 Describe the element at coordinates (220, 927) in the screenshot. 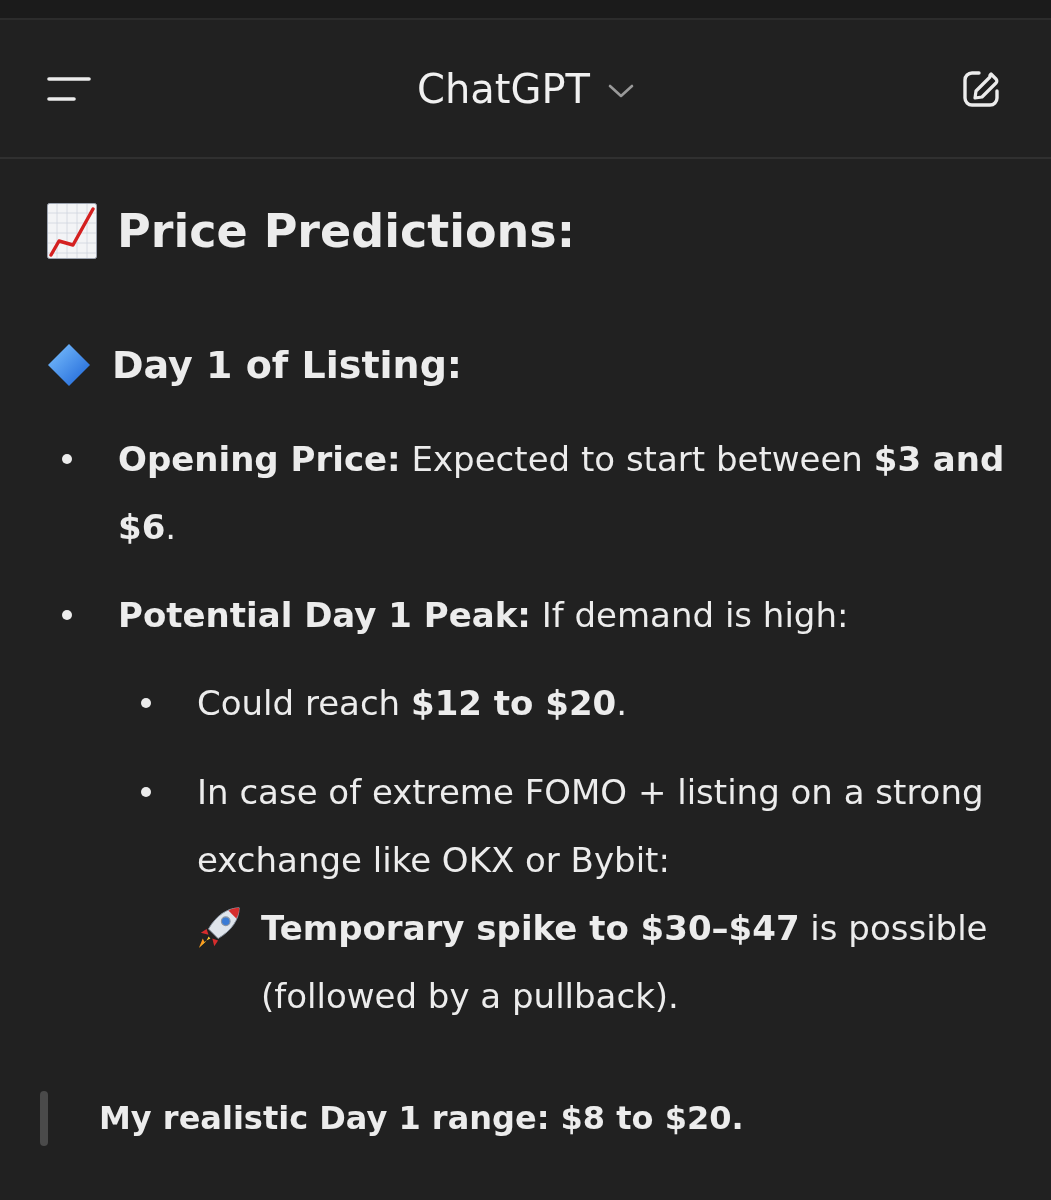

I see `rocket-icon` at that location.